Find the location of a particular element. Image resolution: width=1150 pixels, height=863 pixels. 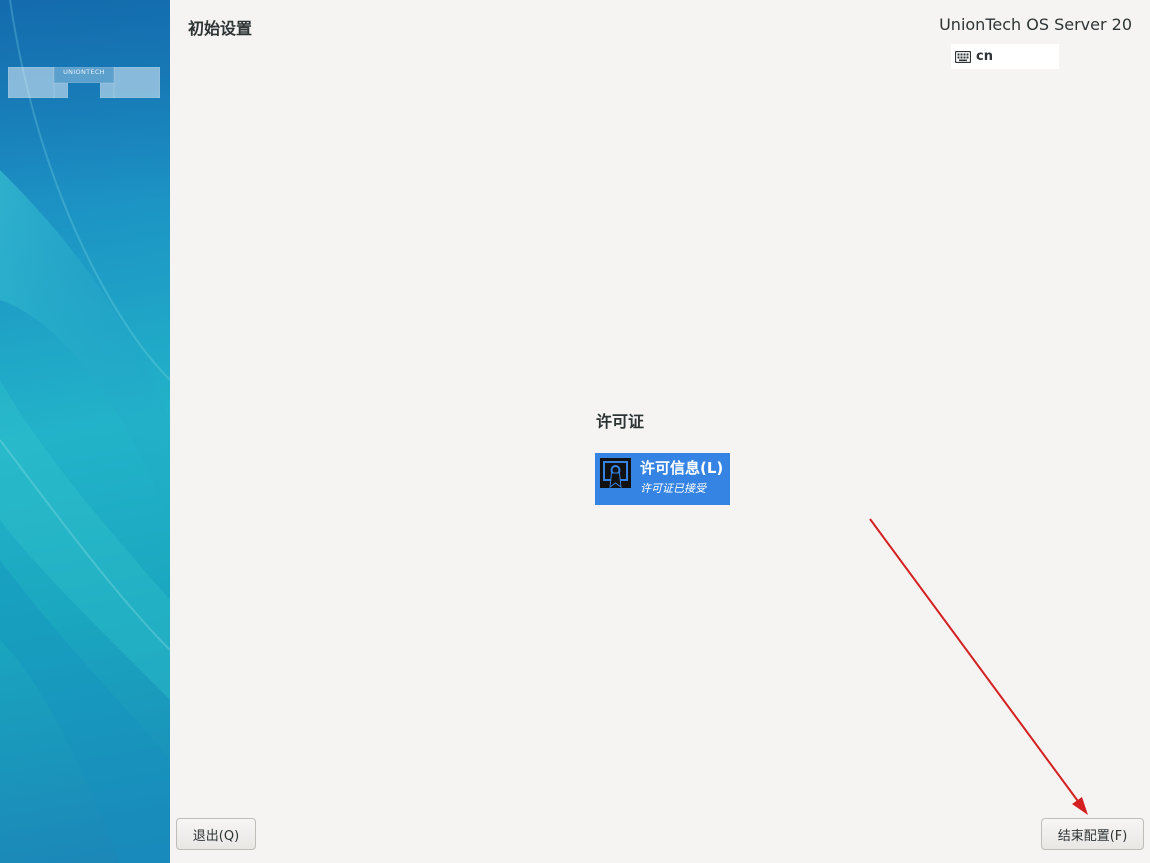

section-title-license: 许可证 is located at coordinates (620, 421).